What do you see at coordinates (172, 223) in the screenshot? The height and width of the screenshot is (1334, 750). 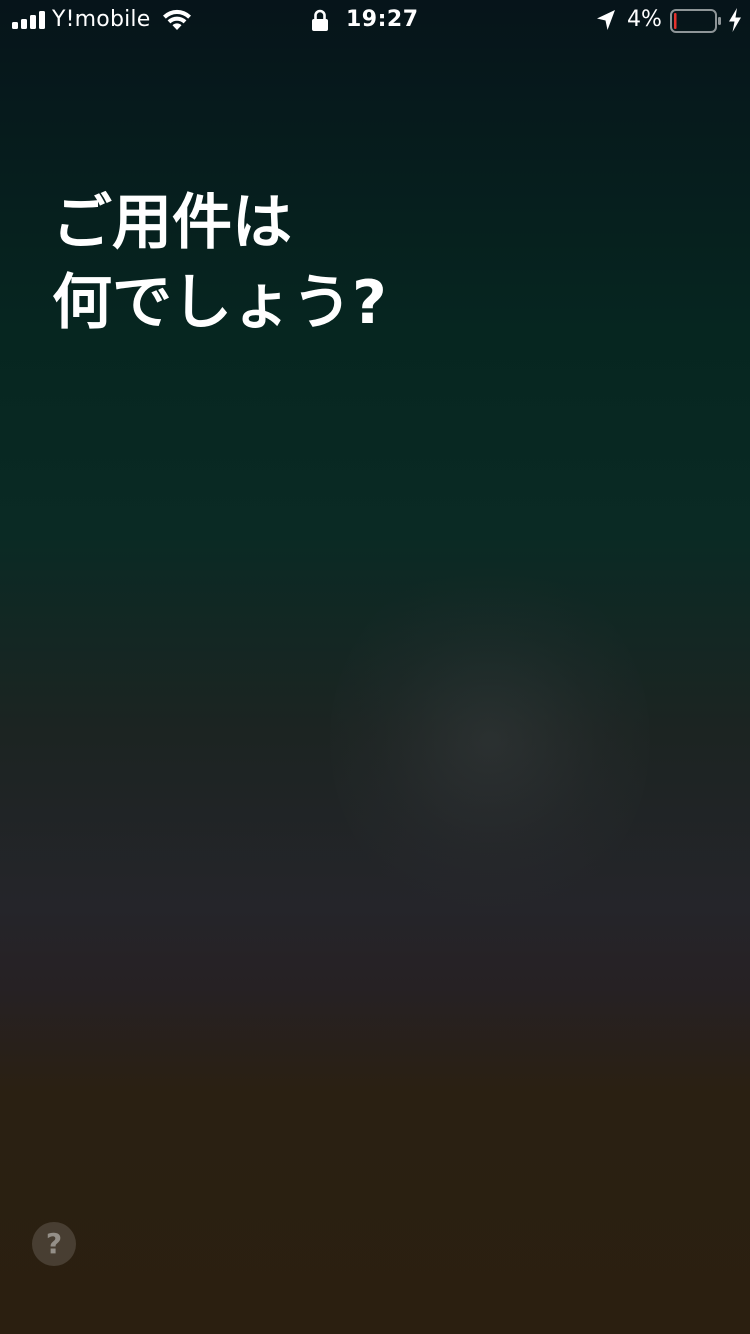 I see `siri-prompt-line-1: ご用件は` at bounding box center [172, 223].